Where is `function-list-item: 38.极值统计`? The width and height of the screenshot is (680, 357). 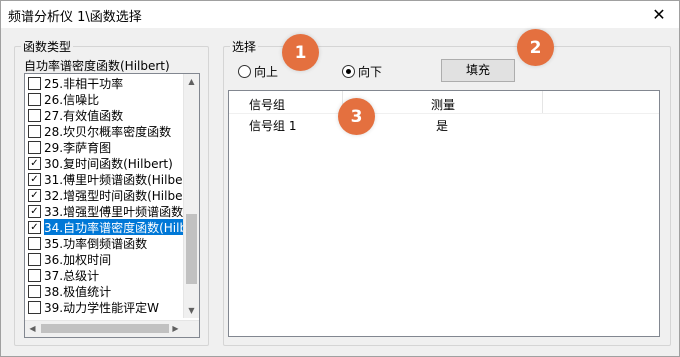
function-list-item: 38.极值统计 is located at coordinates (104, 291).